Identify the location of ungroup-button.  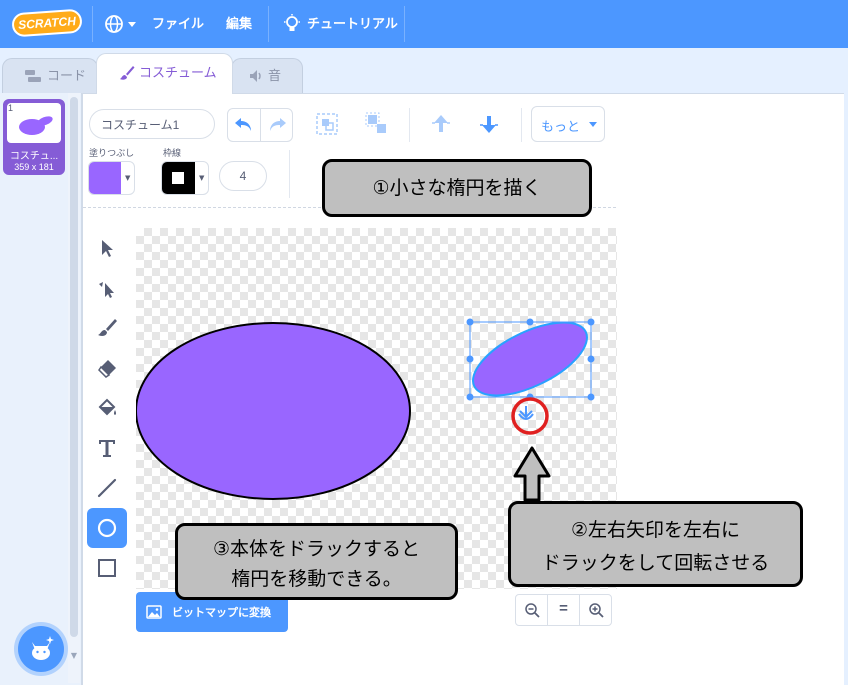
(377, 124).